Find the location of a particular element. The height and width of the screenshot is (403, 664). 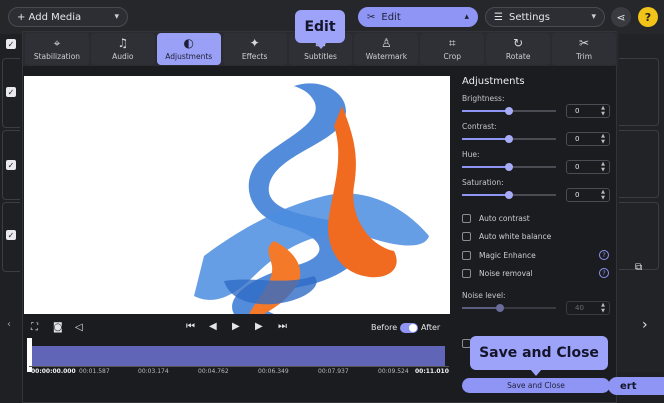

tab-label: Effects is located at coordinates (254, 56).